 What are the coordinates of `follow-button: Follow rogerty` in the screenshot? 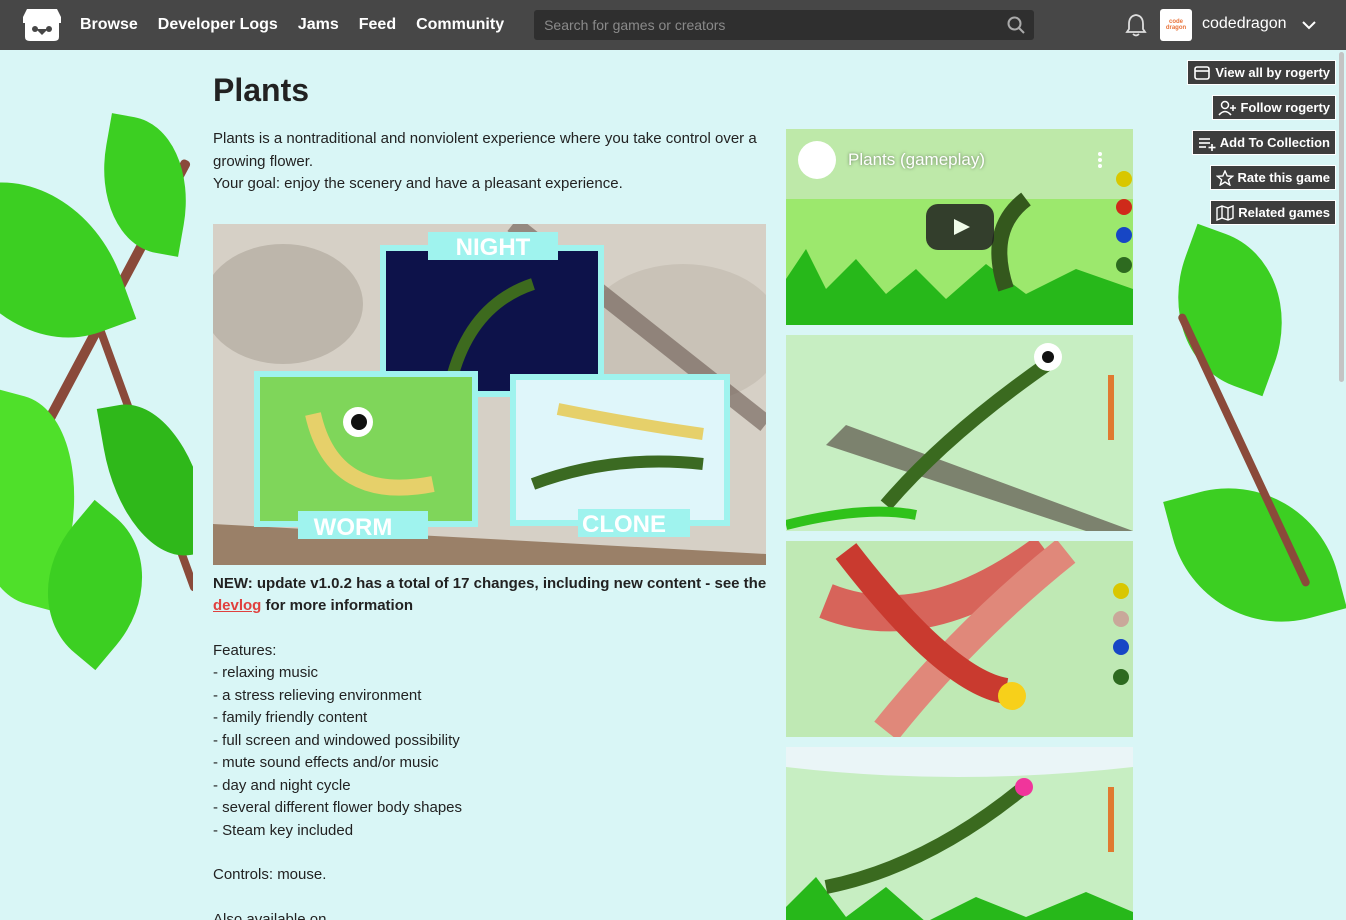 It's located at (1274, 107).